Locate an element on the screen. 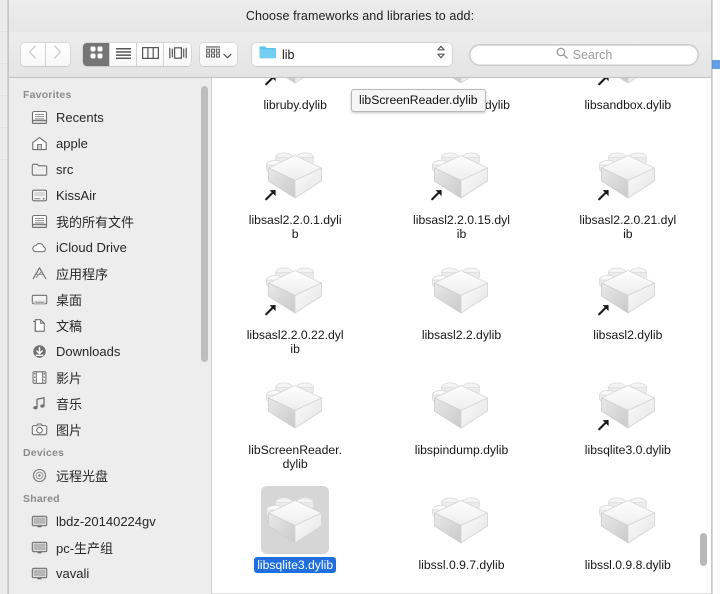 This screenshot has width=720, height=594. view-mode-list-button is located at coordinates (124, 54).